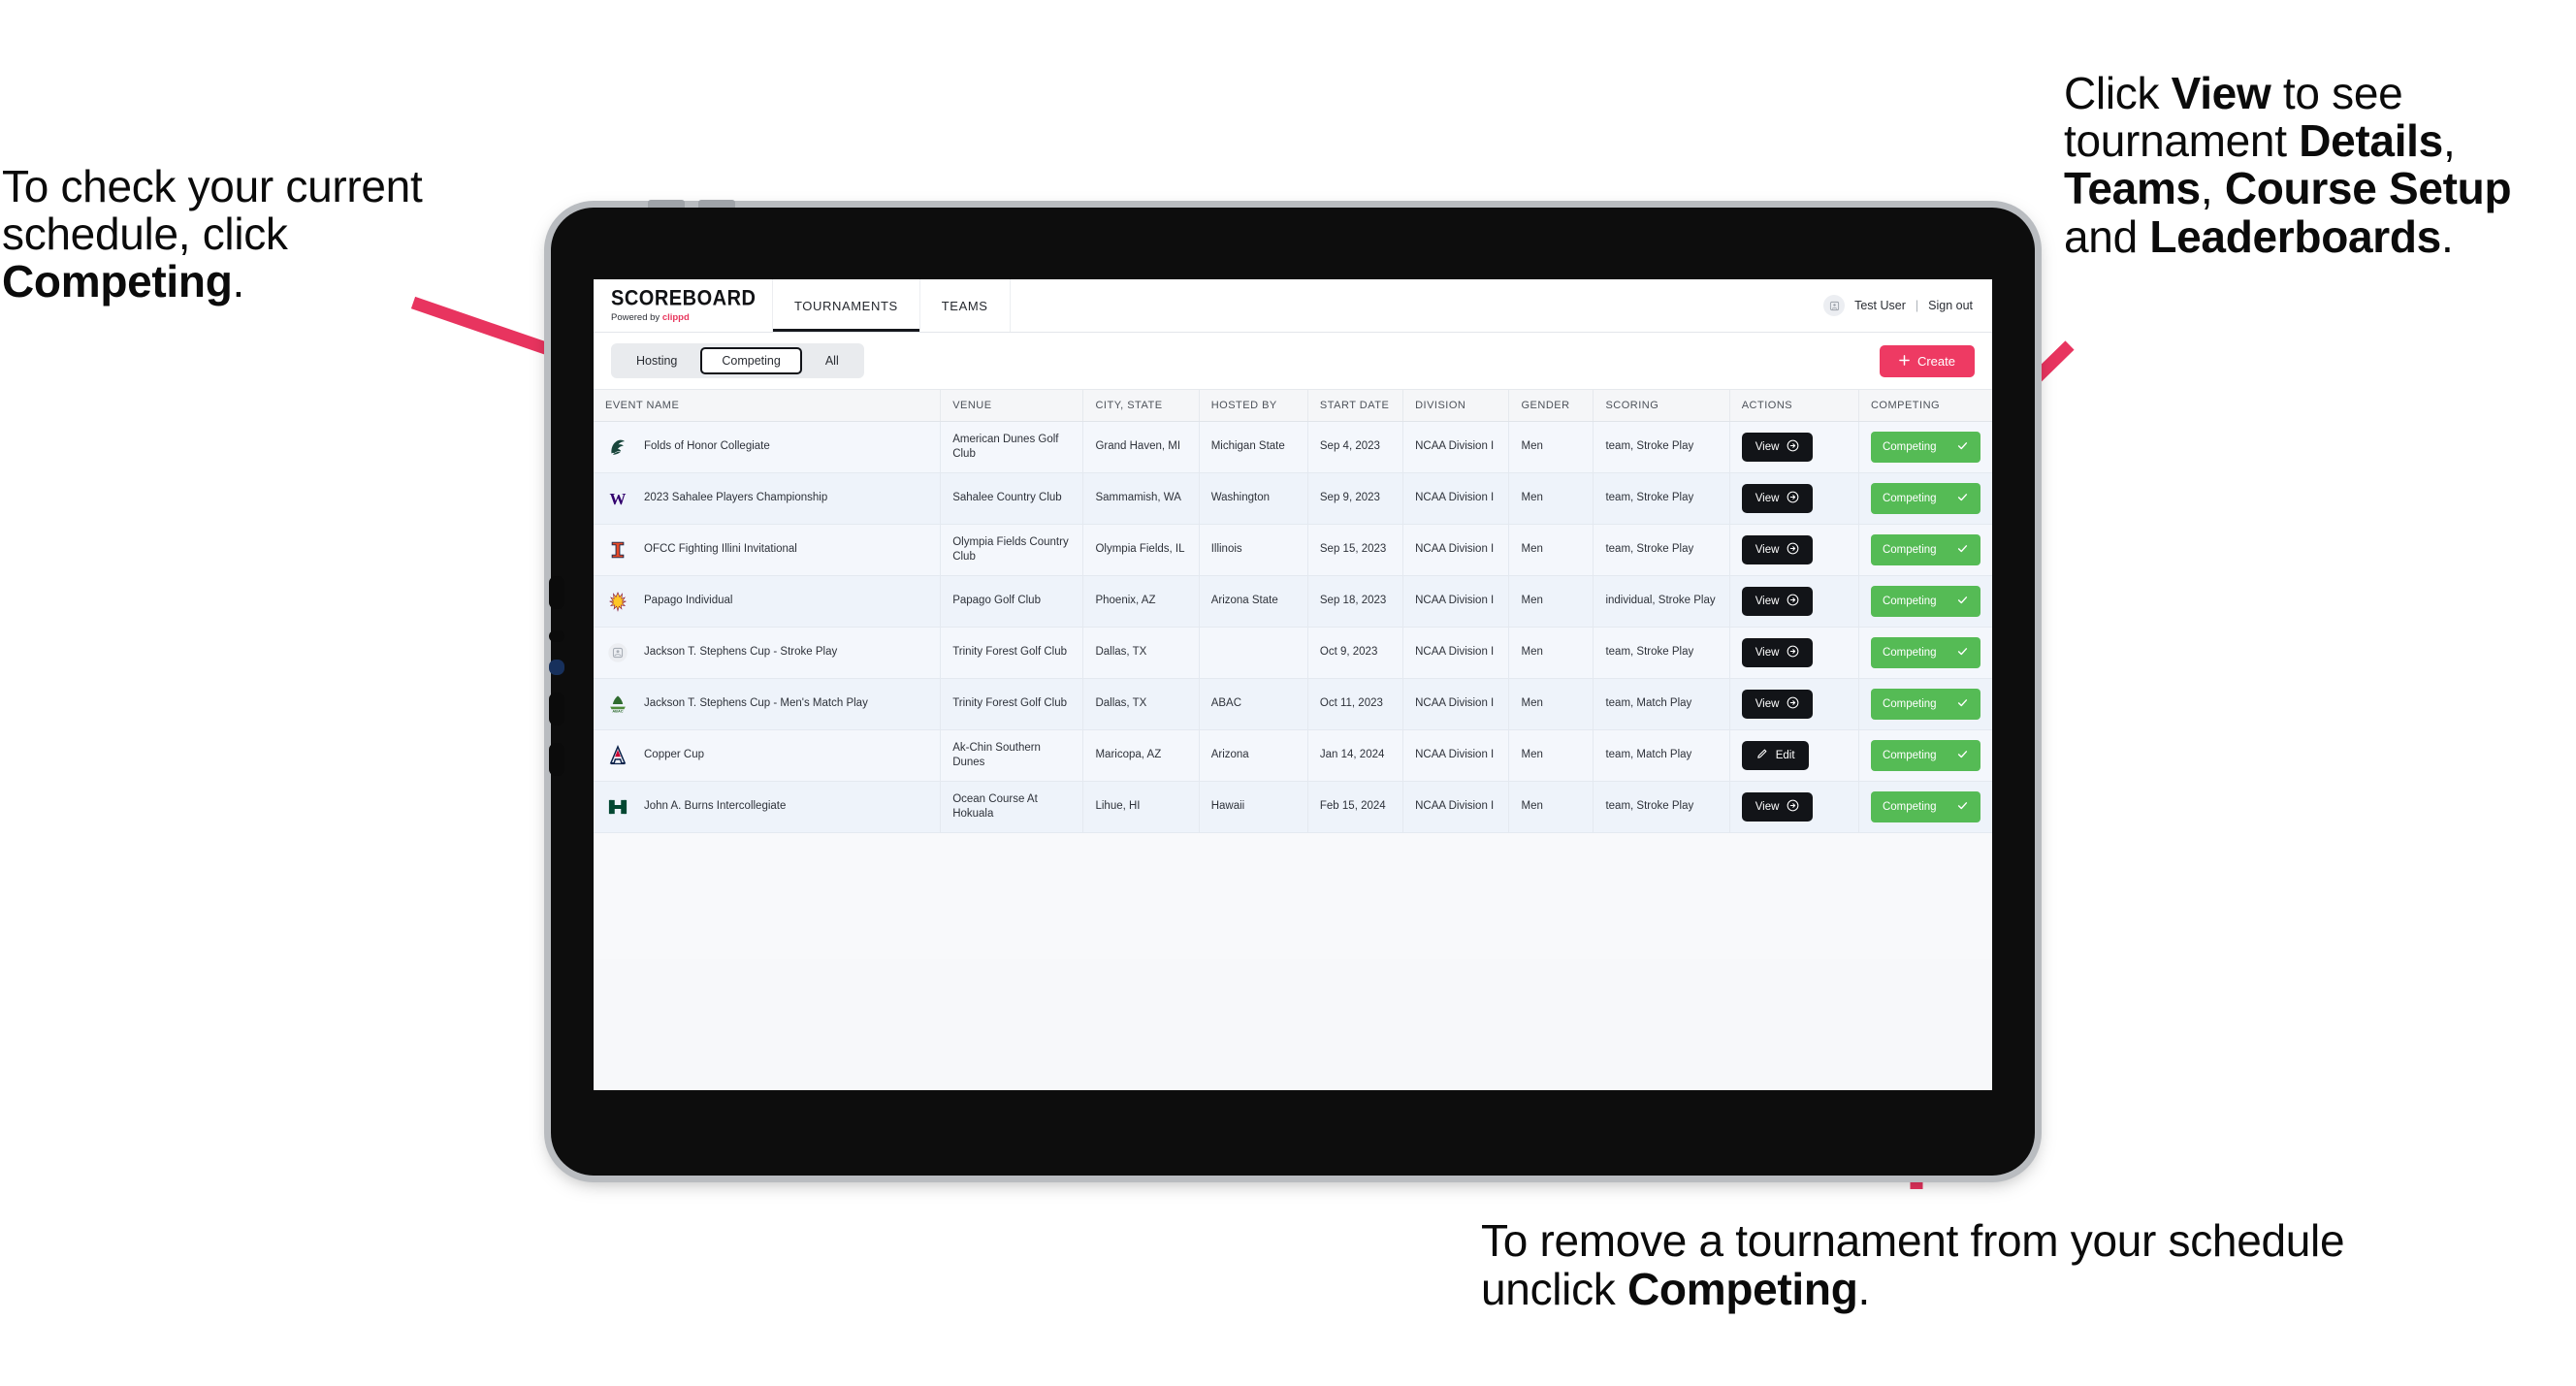 The image size is (2576, 1386). Describe the element at coordinates (617, 652) in the screenshot. I see `generic-placeholder-logo` at that location.